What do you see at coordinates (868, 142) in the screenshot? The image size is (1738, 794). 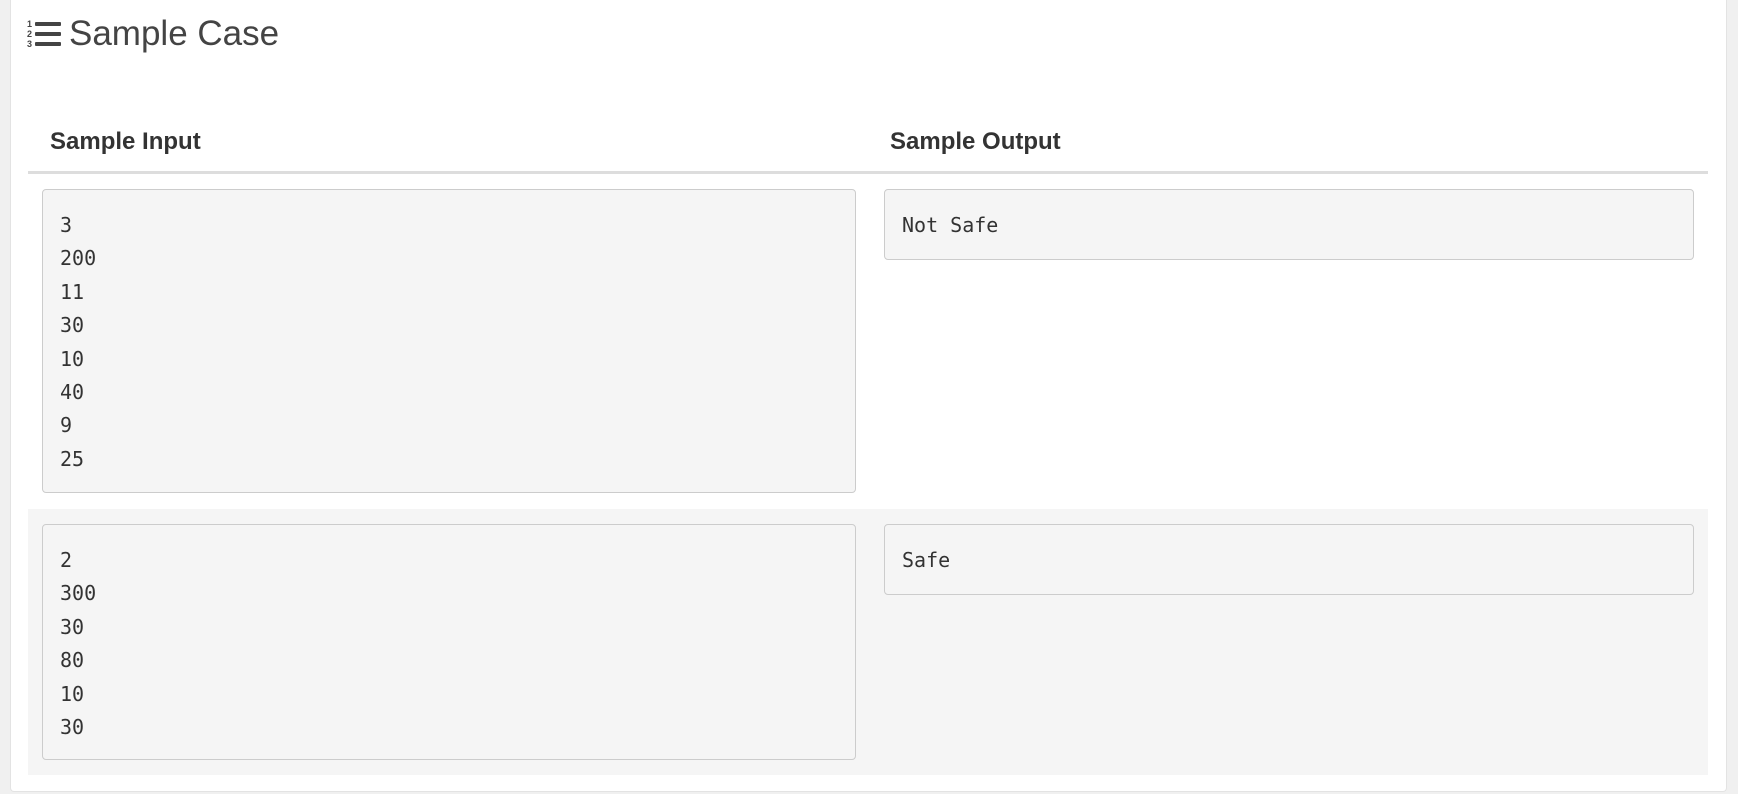 I see `table-header-row: Sample Input Sample Output` at bounding box center [868, 142].